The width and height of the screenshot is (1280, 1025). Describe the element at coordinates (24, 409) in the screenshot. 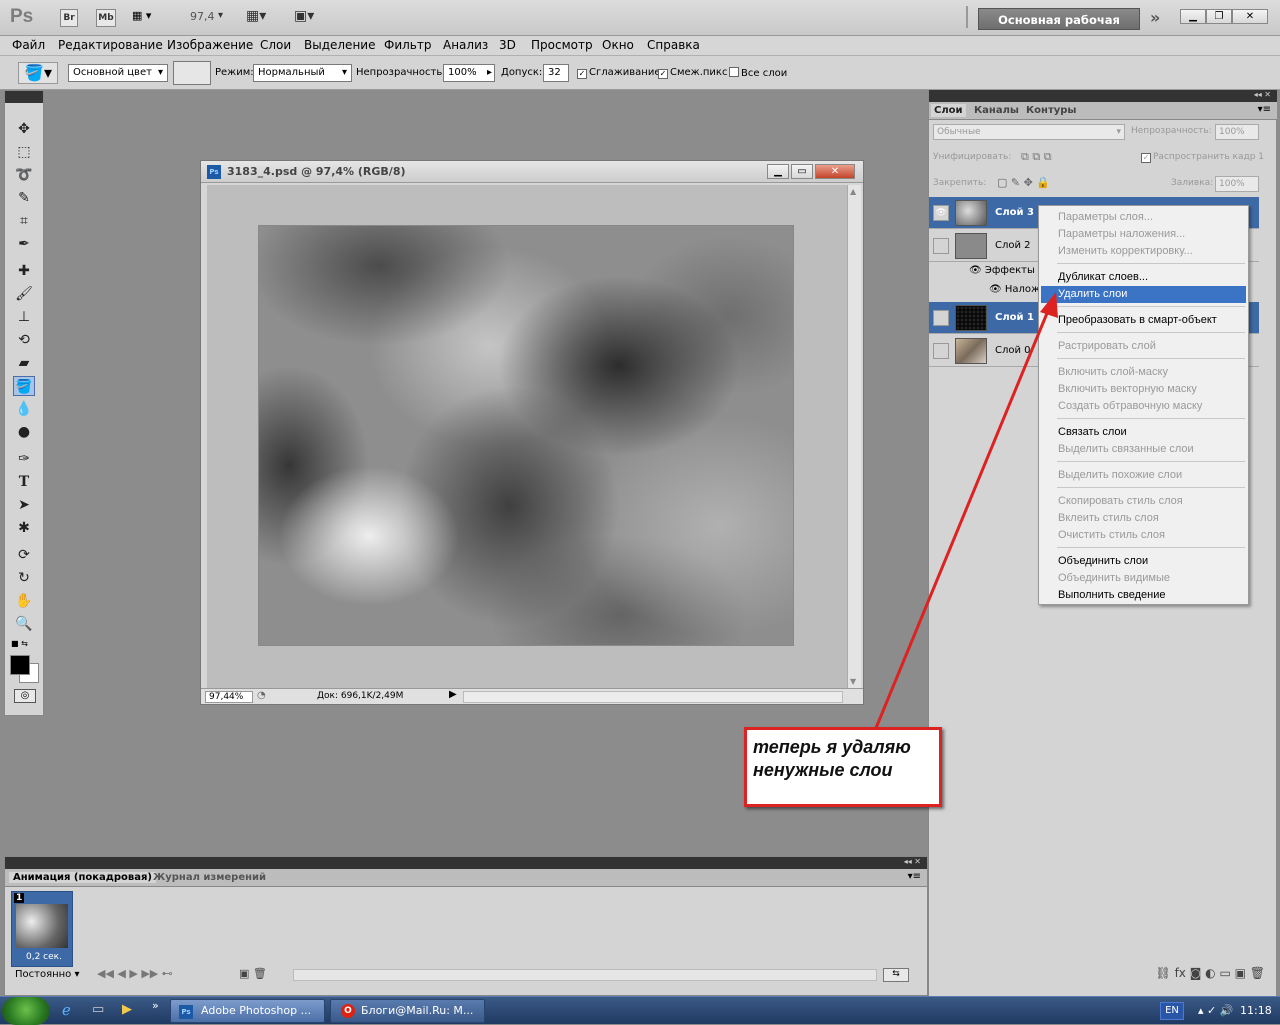

I see `blur-tool-icon: 💧` at that location.